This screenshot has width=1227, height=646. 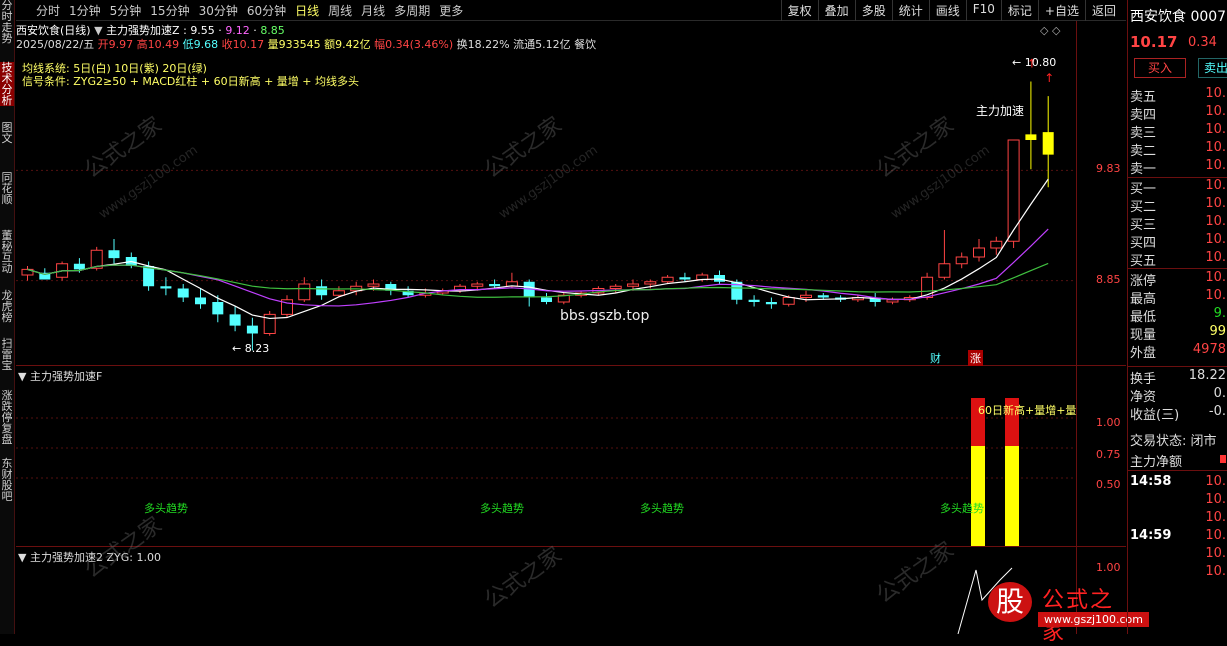 What do you see at coordinates (1019, 10) in the screenshot?
I see `tool-button-6: 标记` at bounding box center [1019, 10].